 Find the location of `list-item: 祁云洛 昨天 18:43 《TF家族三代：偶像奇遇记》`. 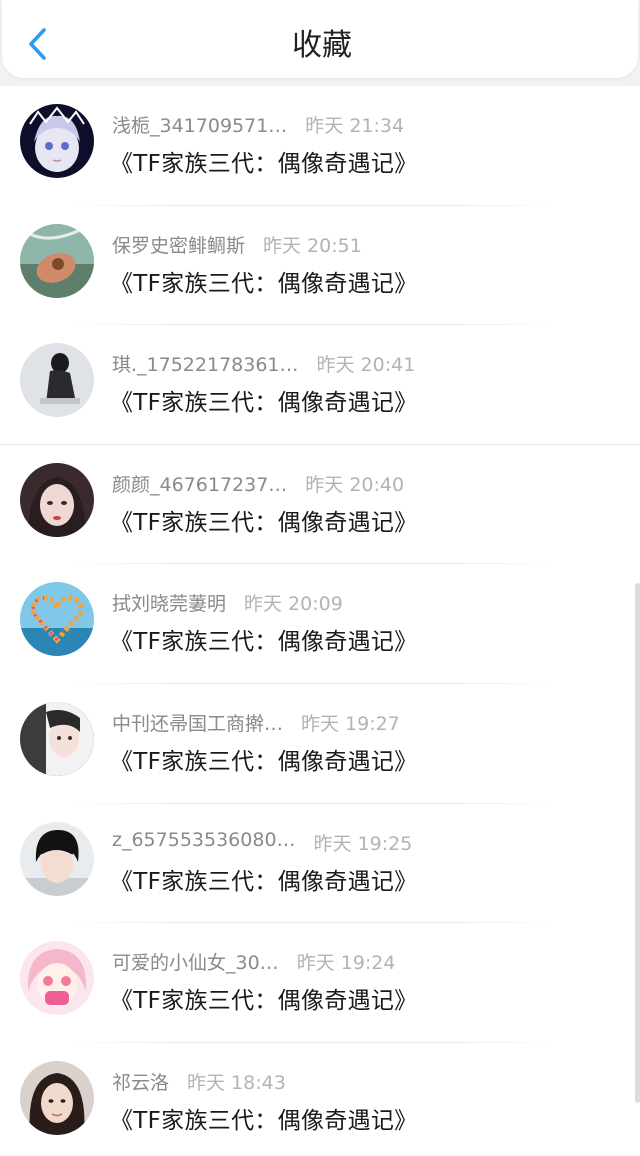

list-item: 祁云洛 昨天 18:43 《TF家族三代：偶像奇遇记》 is located at coordinates (320, 1099).